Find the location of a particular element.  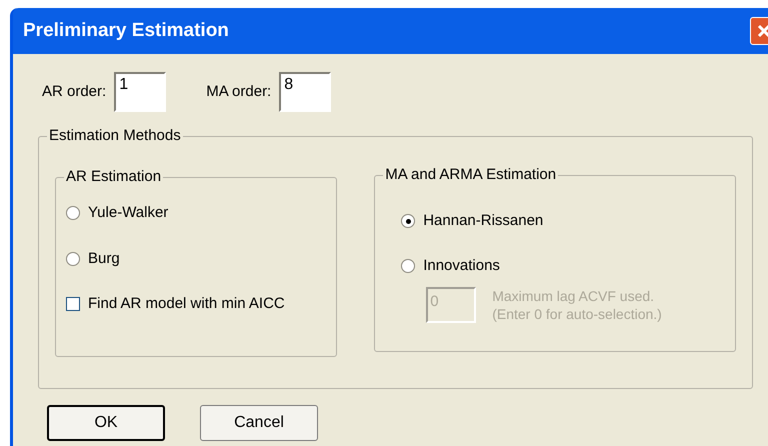

input-field: 8 is located at coordinates (305, 92).